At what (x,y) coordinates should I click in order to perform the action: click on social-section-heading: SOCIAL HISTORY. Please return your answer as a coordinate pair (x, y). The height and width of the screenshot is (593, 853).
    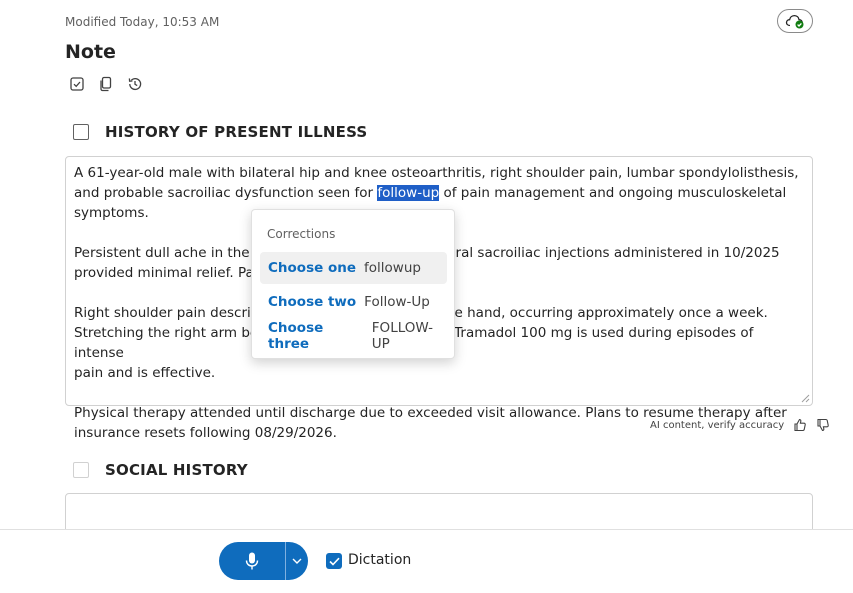
    Looking at the image, I should click on (176, 470).